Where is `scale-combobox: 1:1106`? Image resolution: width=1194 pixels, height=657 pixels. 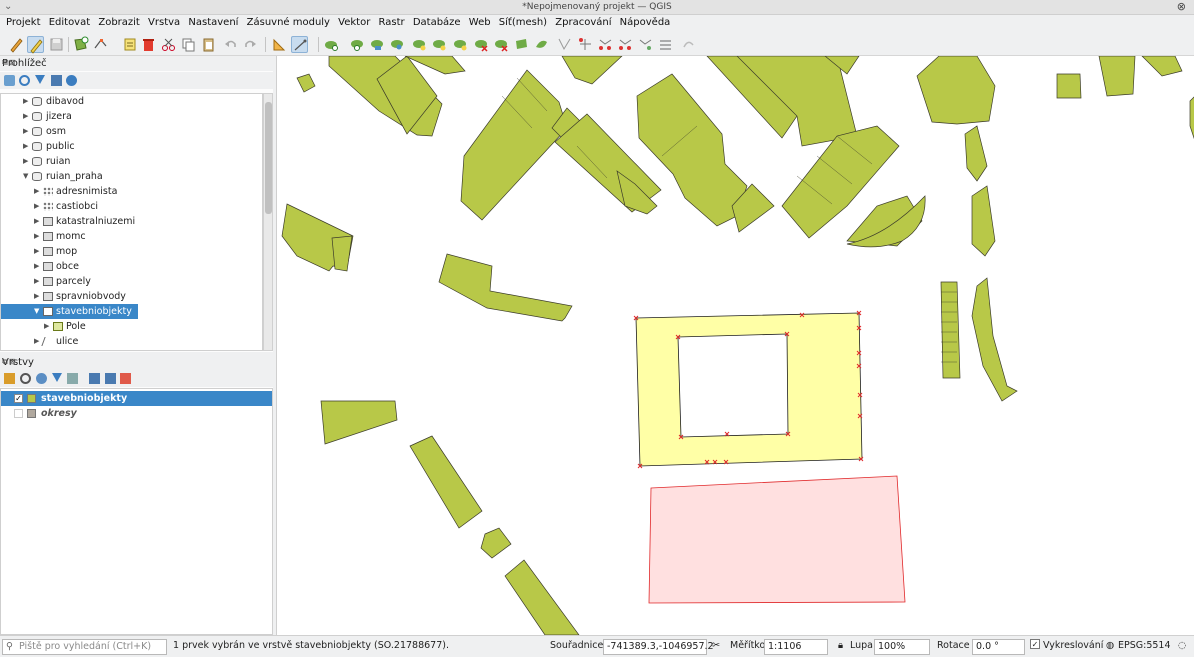 scale-combobox: 1:1106 is located at coordinates (796, 647).